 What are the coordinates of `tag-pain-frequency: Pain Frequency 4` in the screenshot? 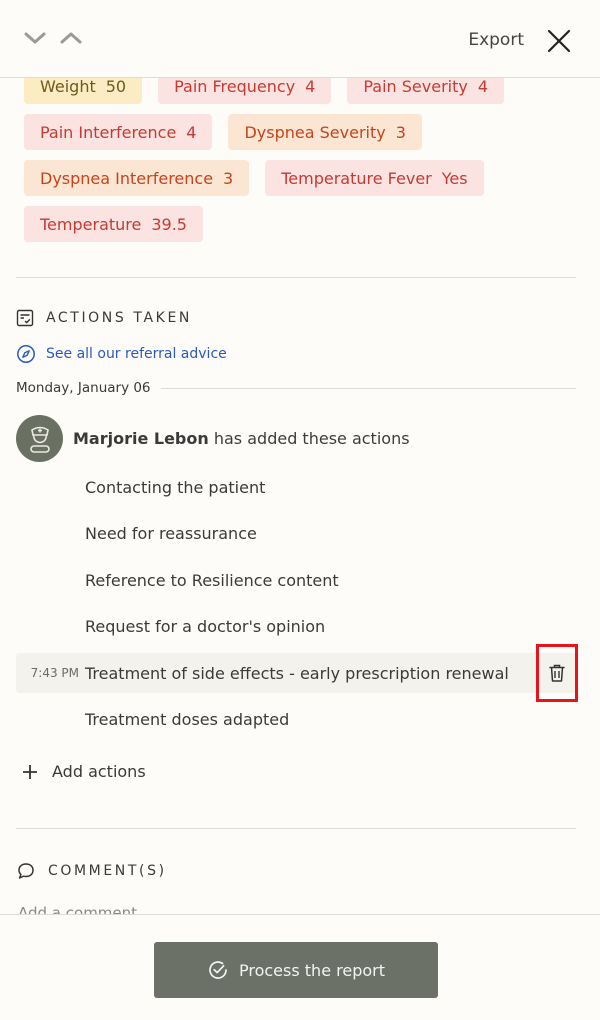 It's located at (245, 91).